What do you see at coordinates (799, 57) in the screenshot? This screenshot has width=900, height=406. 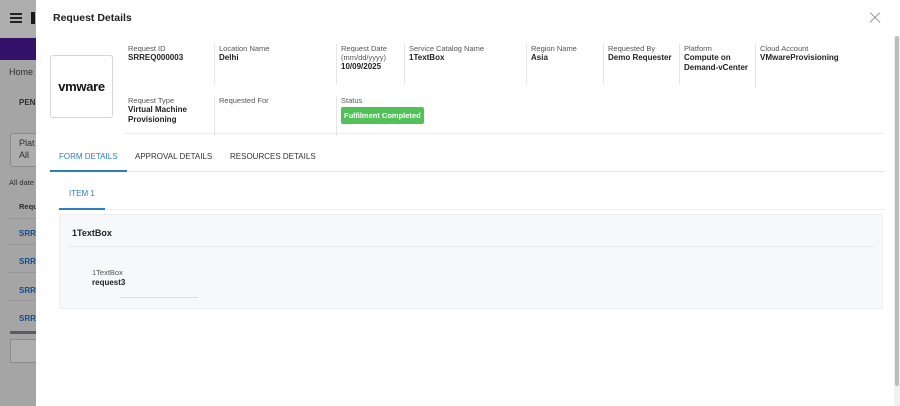 I see `field-value: VMwareProvisioning` at bounding box center [799, 57].